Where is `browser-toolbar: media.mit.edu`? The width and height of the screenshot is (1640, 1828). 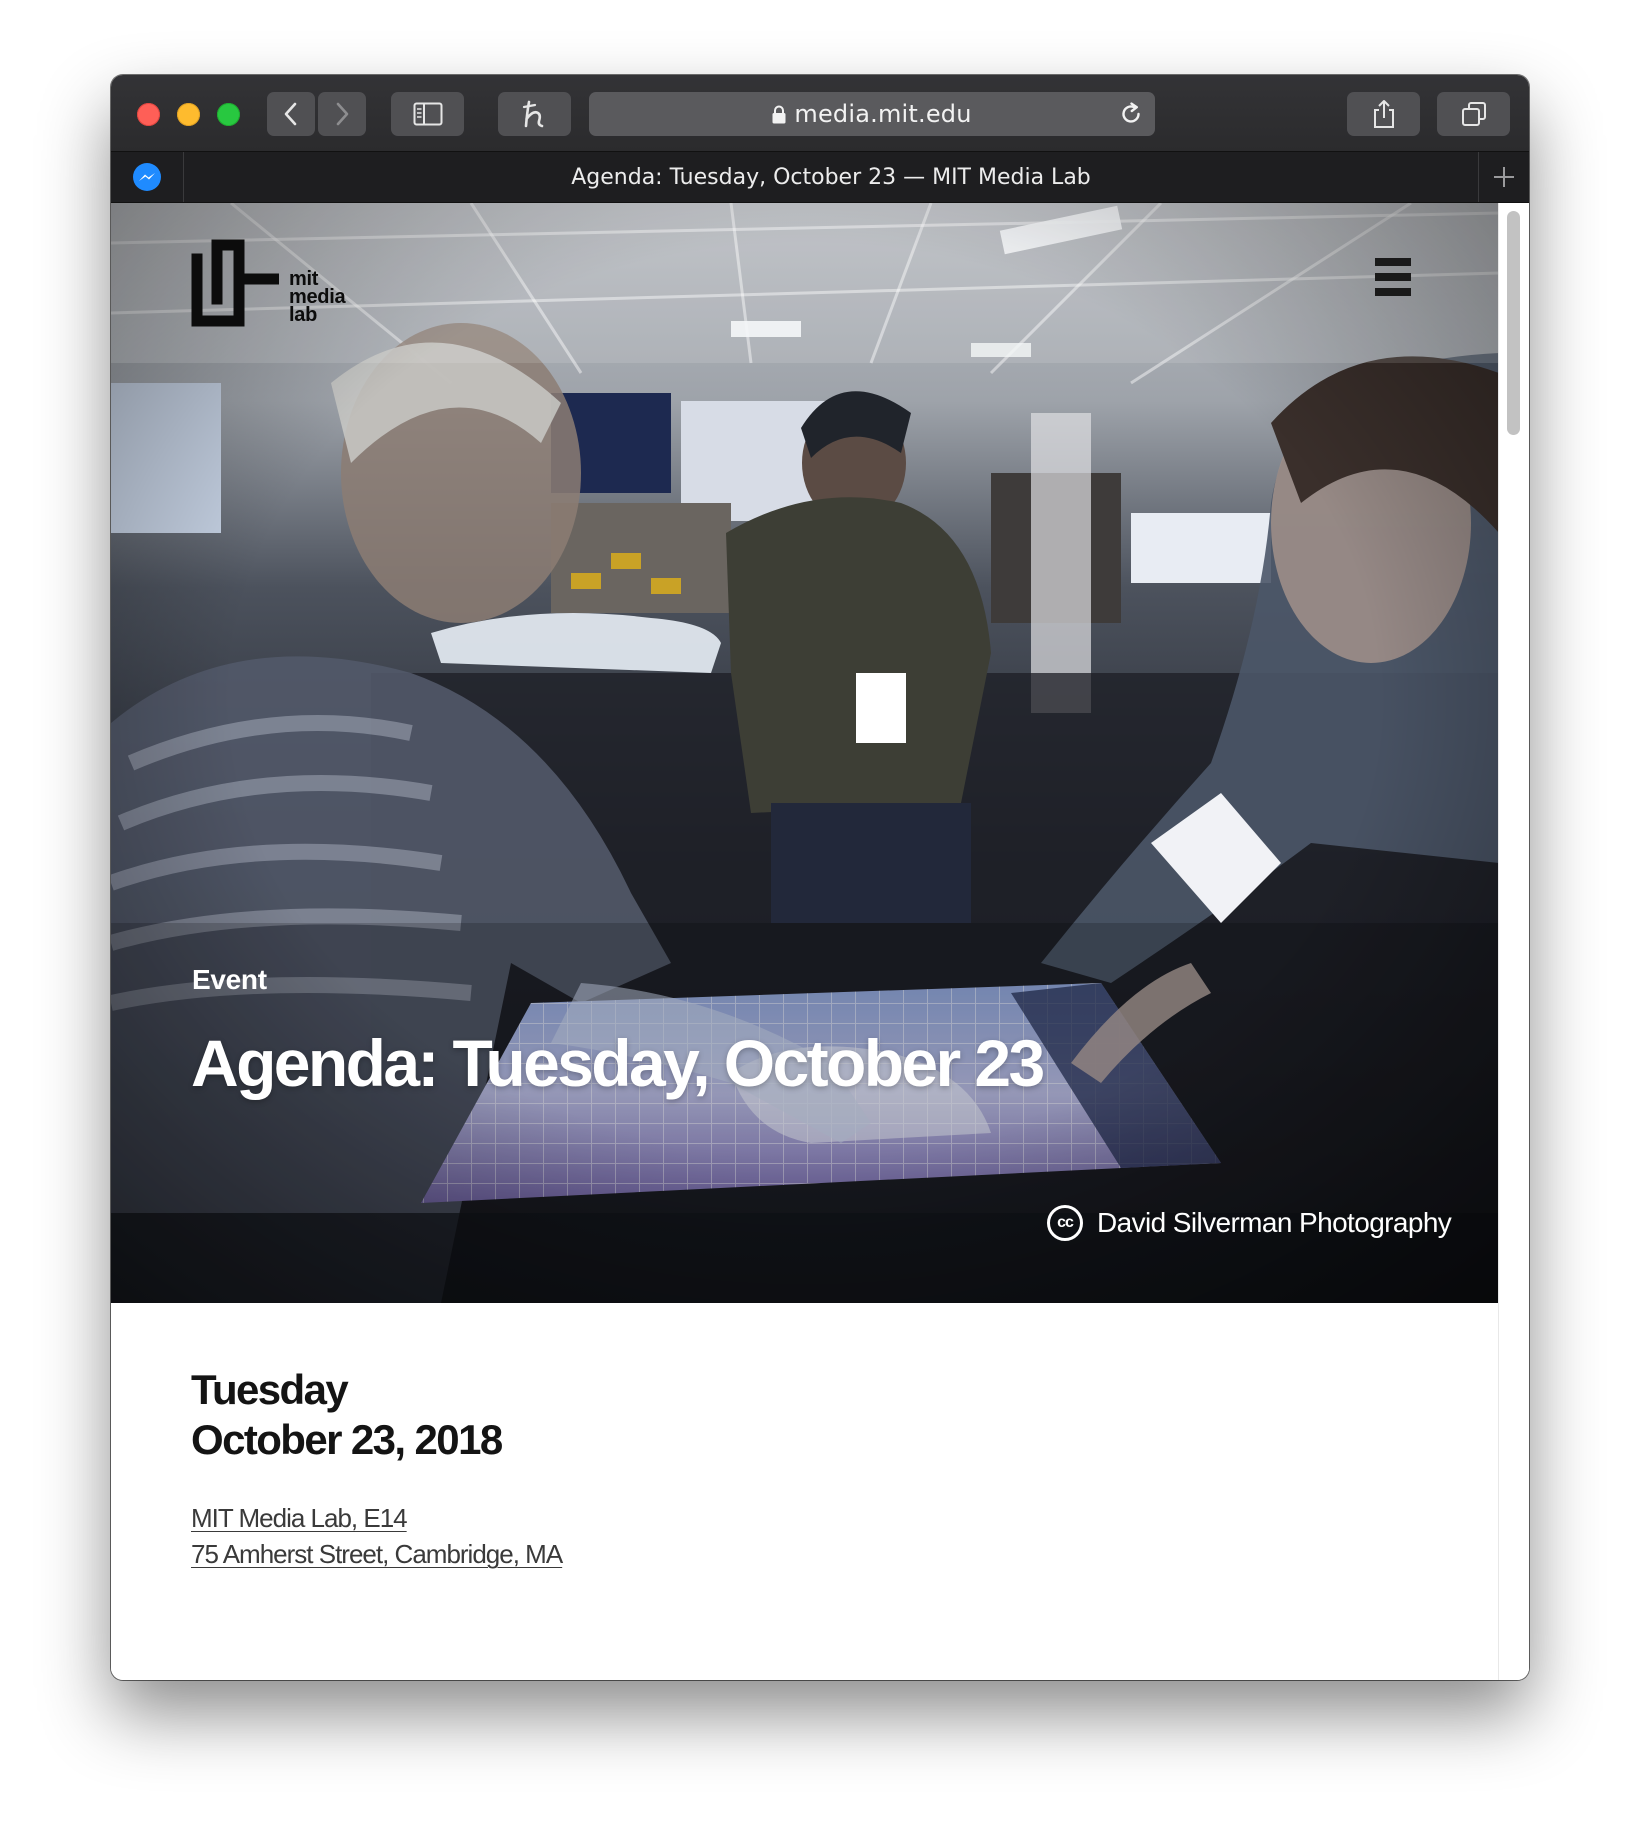
browser-toolbar: media.mit.edu is located at coordinates (820, 113).